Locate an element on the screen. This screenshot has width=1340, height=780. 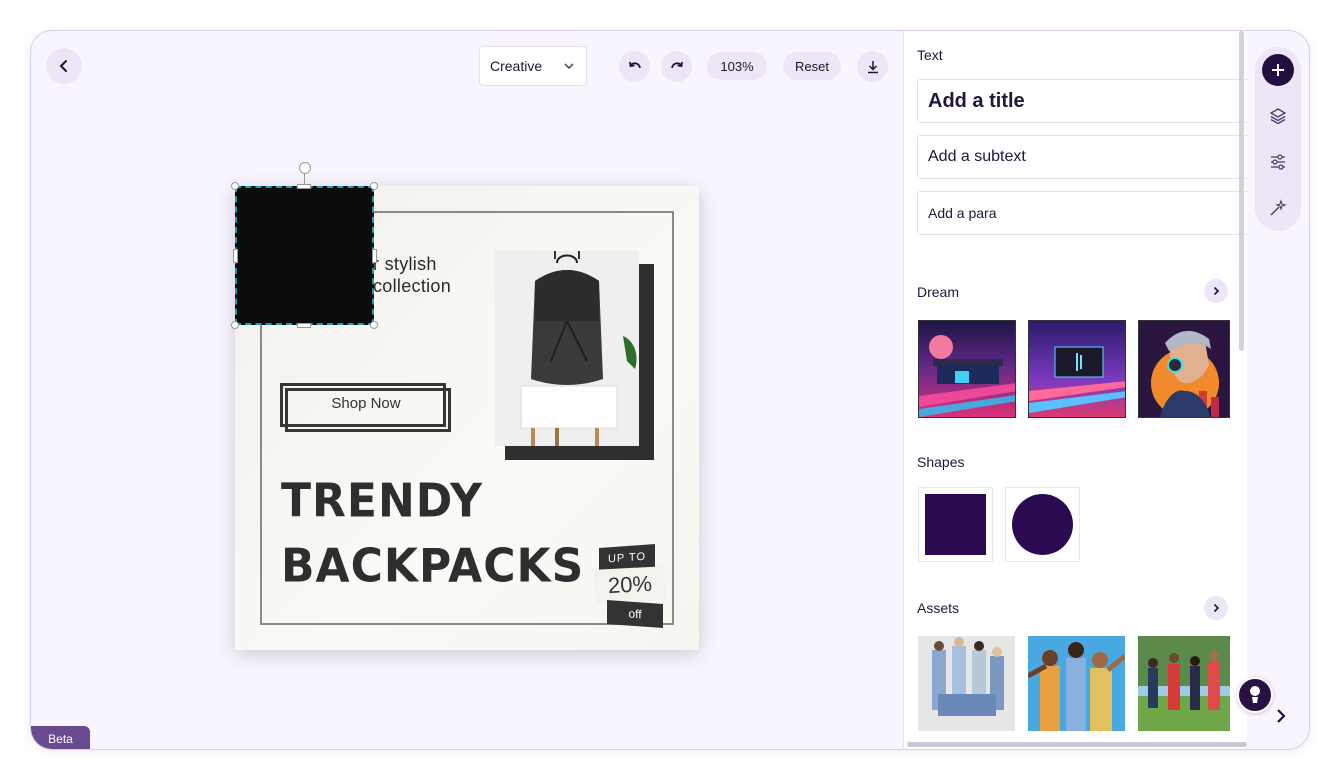
adjustments-button is located at coordinates (1278, 162).